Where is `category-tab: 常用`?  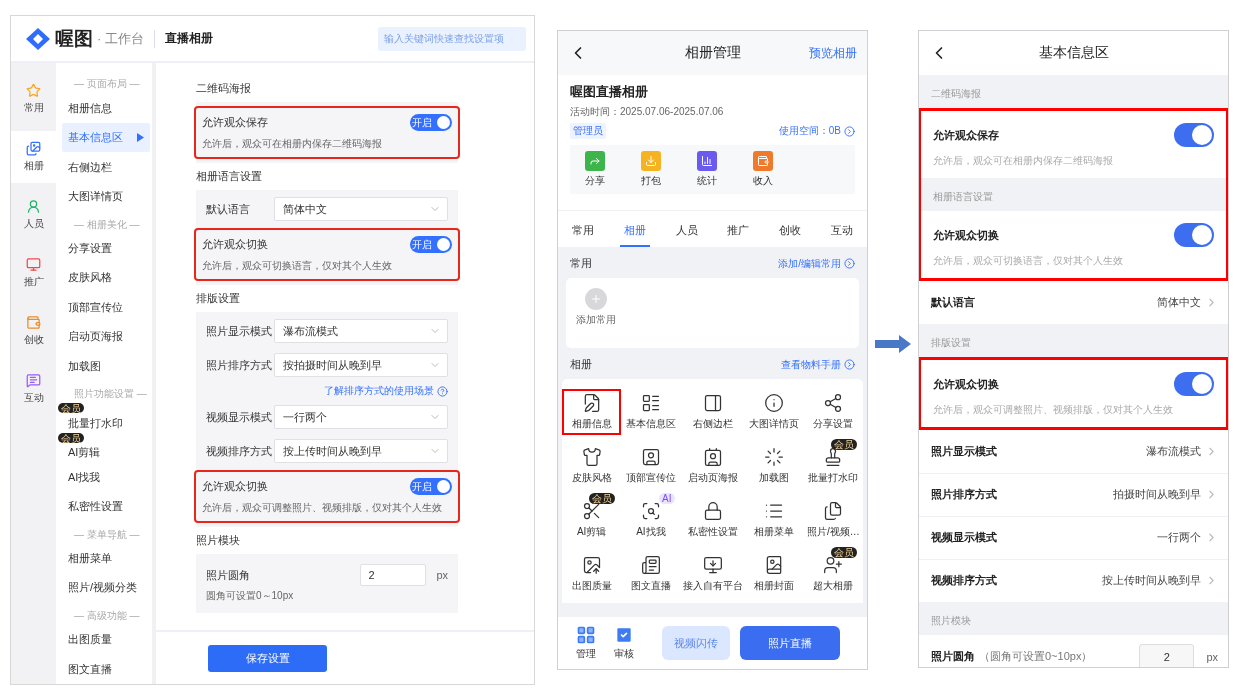 category-tab: 常用 is located at coordinates (583, 229).